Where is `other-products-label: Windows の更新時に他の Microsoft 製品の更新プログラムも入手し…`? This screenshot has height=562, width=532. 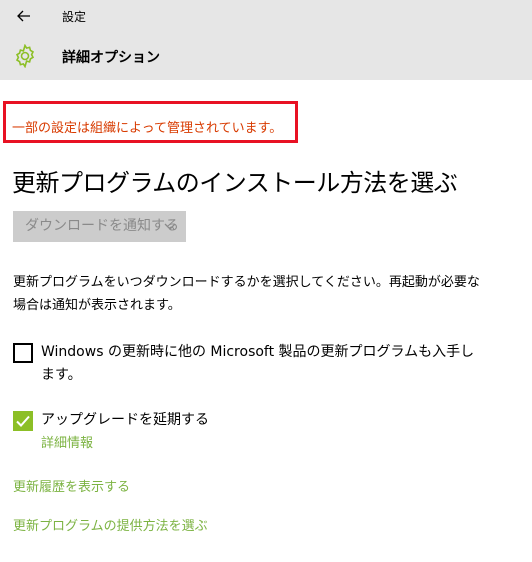
other-products-label: Windows の更新時に他の Microsoft 製品の更新プログラムも入手し… is located at coordinates (258, 363).